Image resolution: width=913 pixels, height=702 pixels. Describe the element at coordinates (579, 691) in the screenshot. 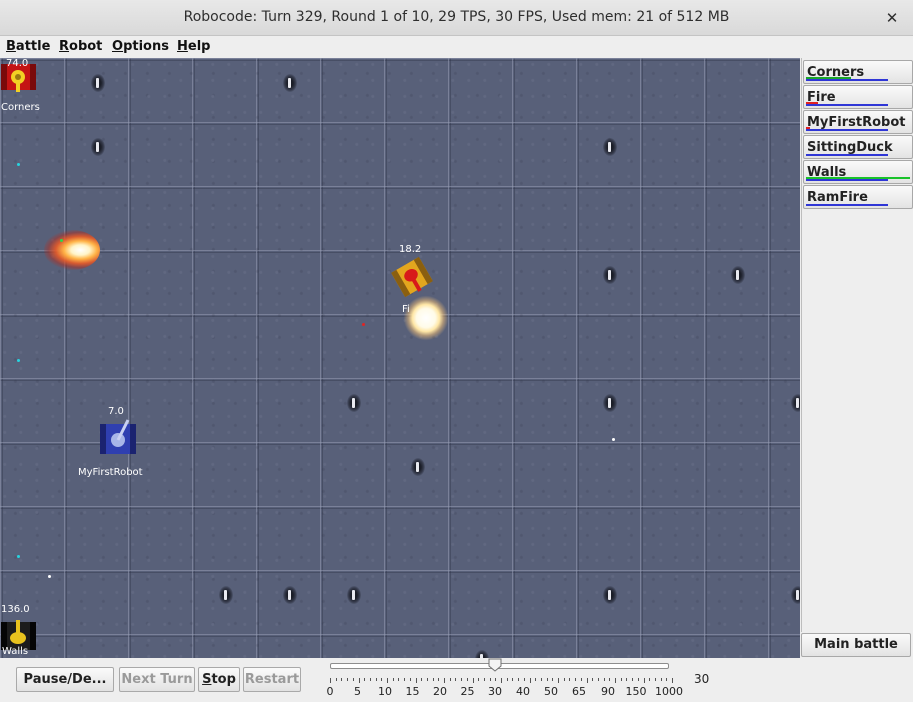

I see `slider-tick-label: 65` at that location.